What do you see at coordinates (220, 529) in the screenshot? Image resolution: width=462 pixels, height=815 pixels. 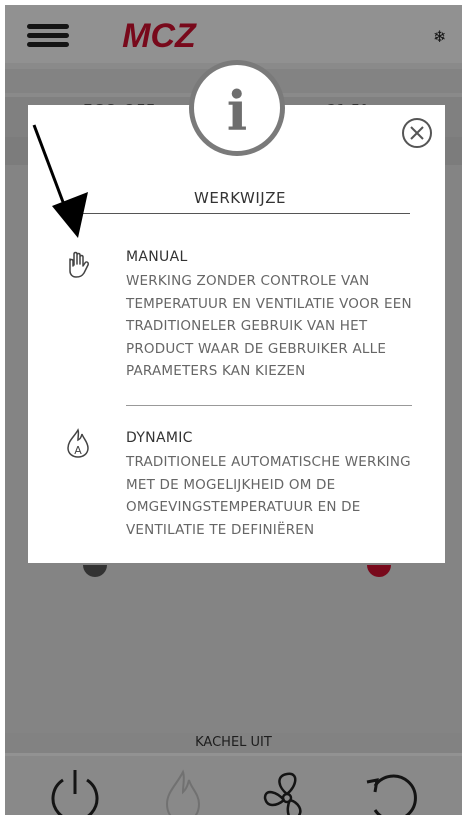 I see `description-line: VENTILATIE TE DEFINIËREN` at bounding box center [220, 529].